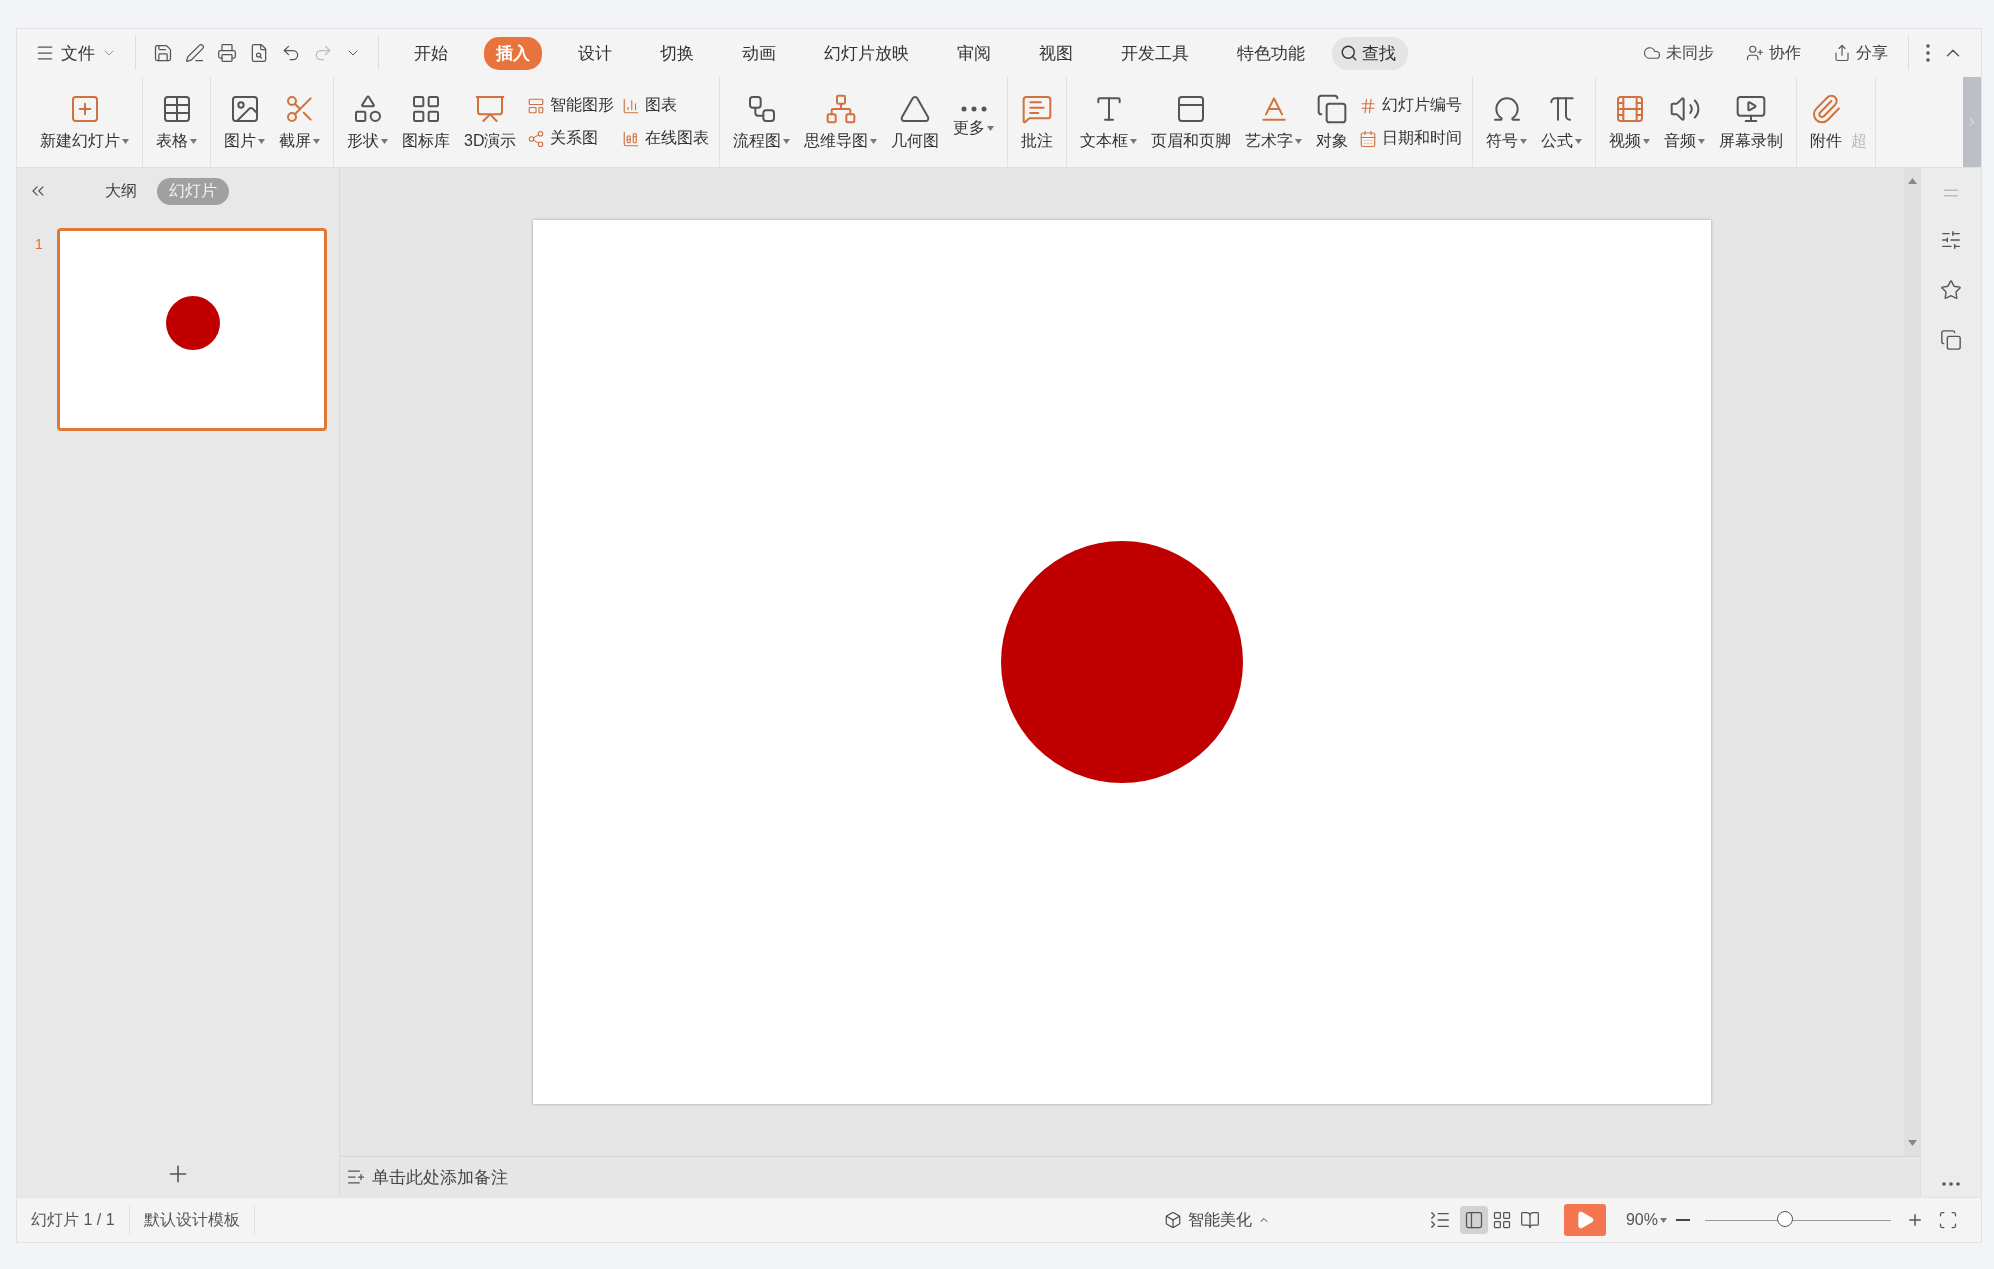  What do you see at coordinates (1037, 122) in the screenshot?
I see `ribbon-button: 批注` at bounding box center [1037, 122].